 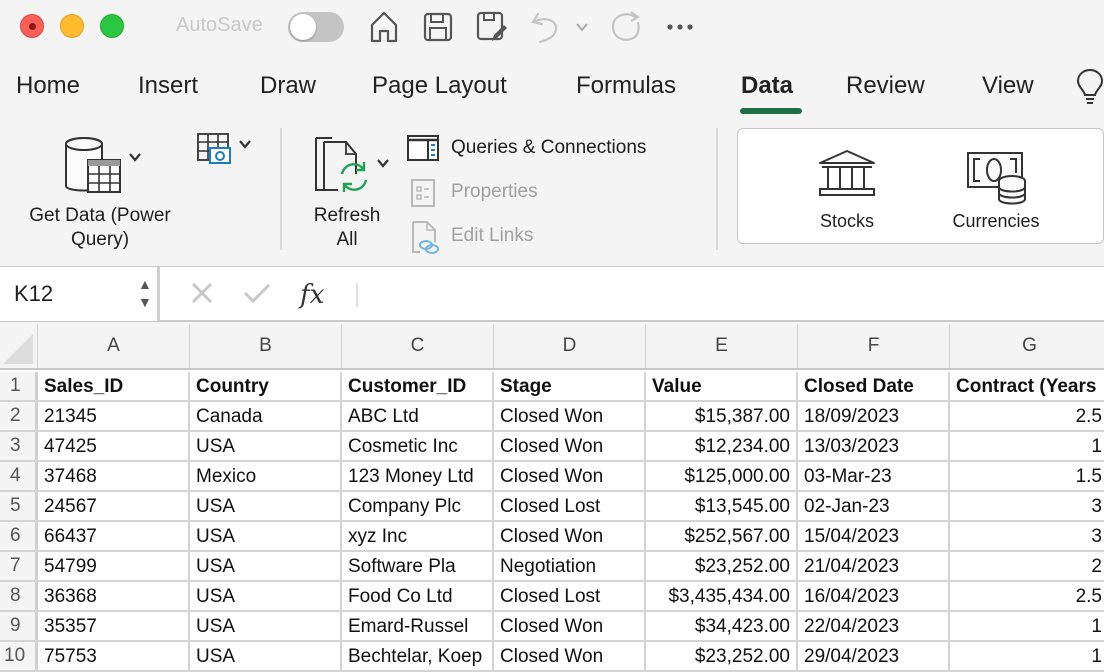 What do you see at coordinates (19, 476) in the screenshot?
I see `row-header: 4` at bounding box center [19, 476].